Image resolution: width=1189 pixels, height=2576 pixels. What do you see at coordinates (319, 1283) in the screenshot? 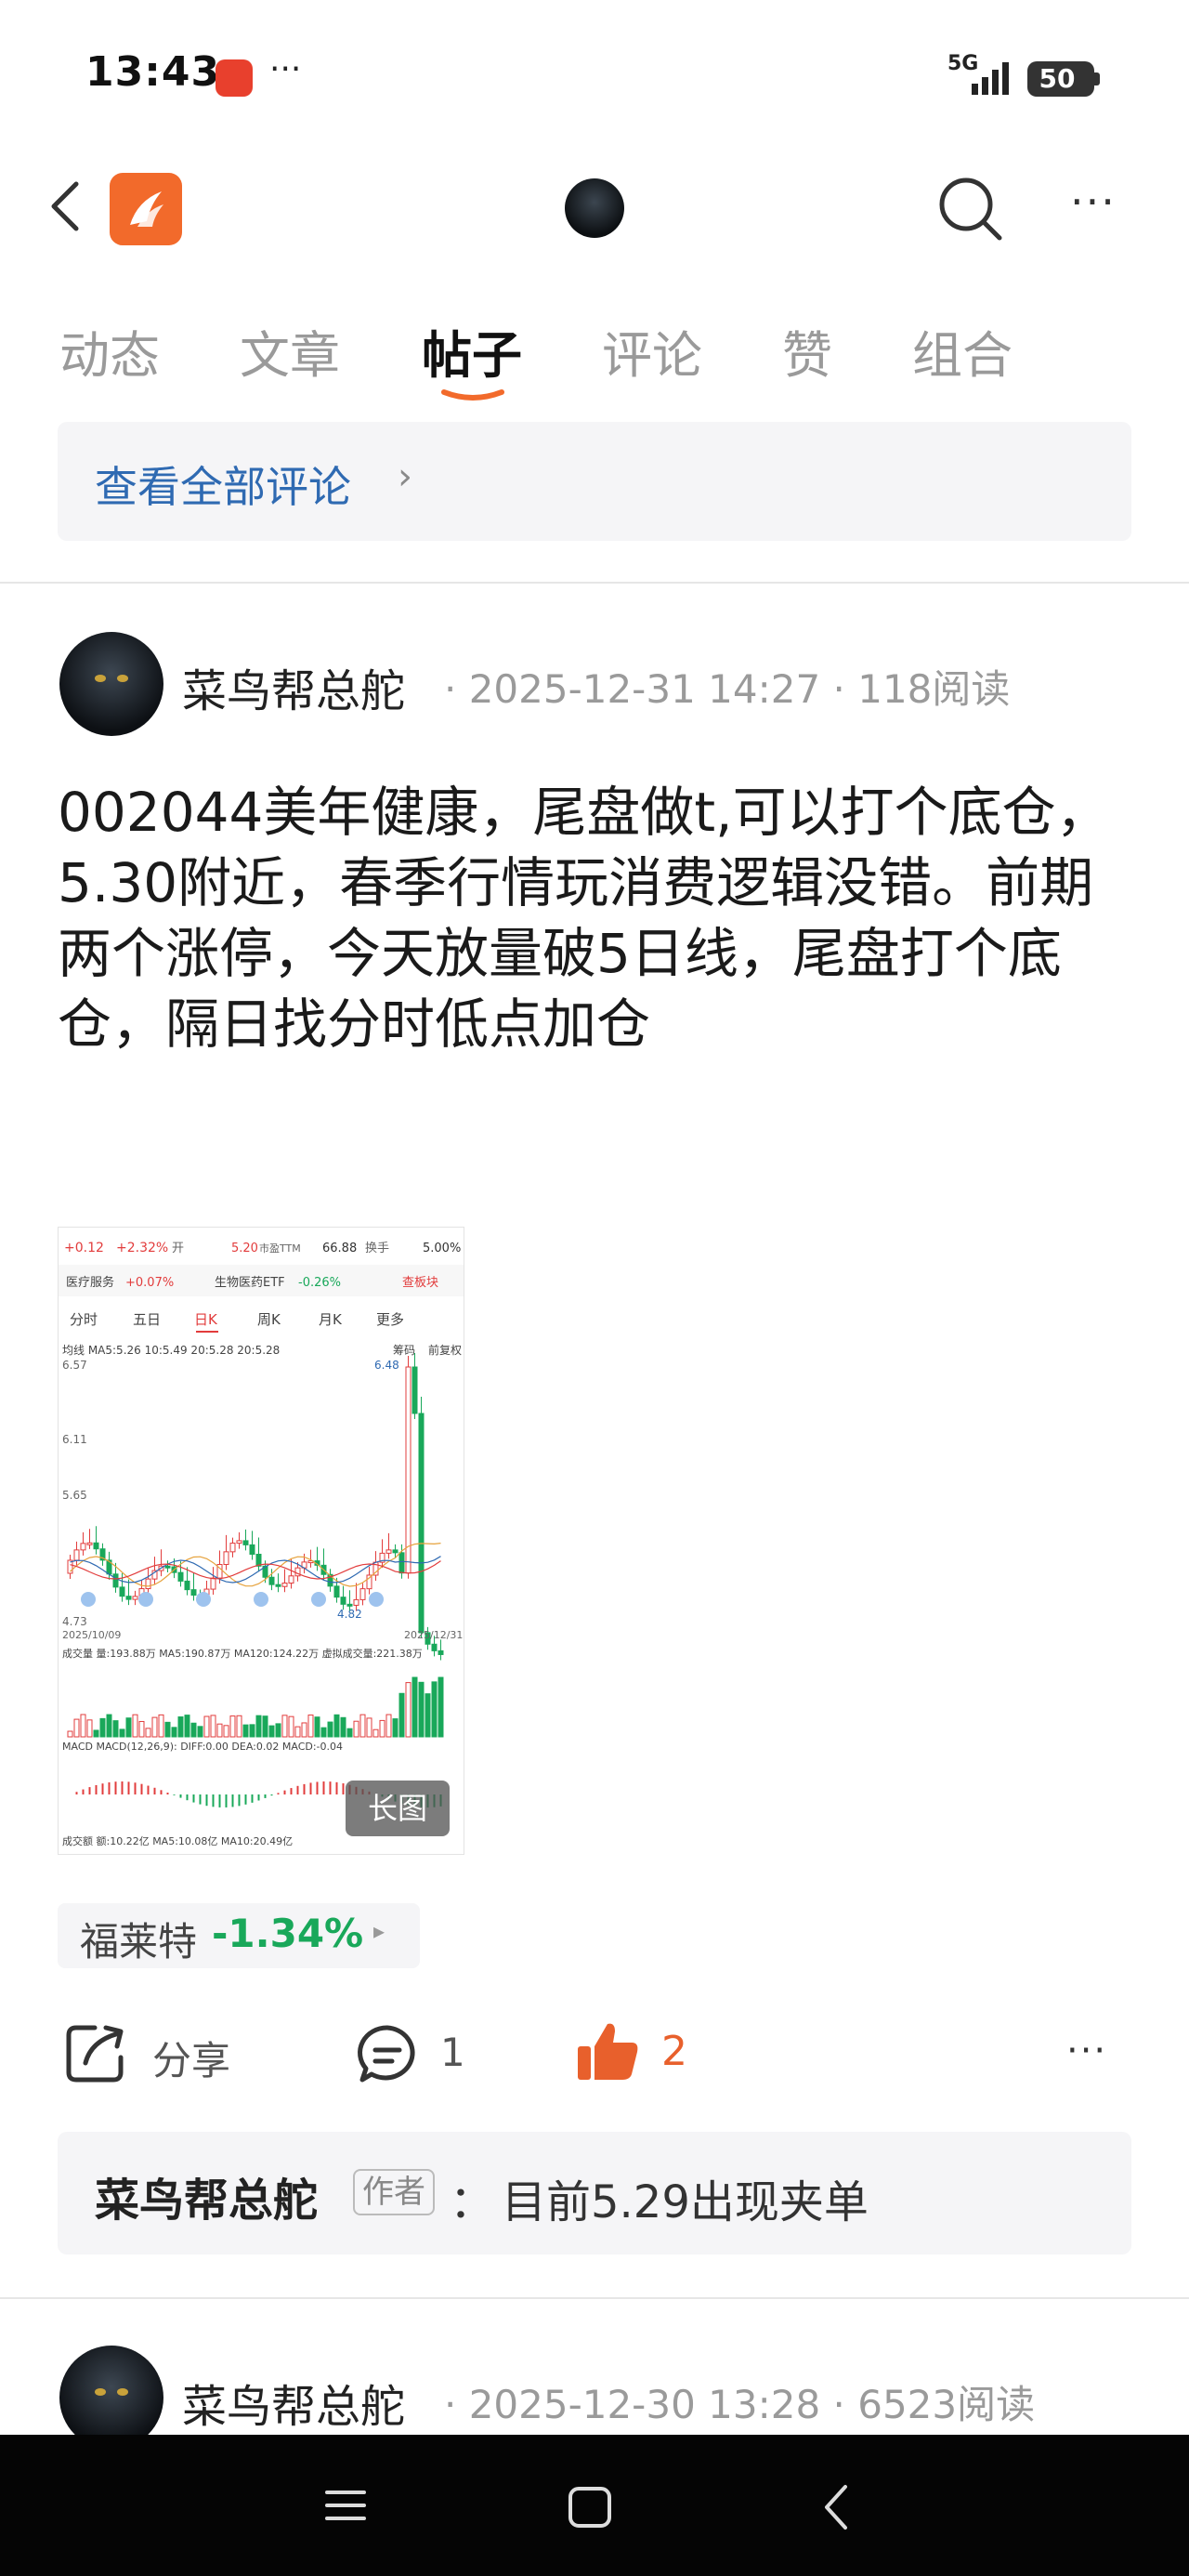
I see `thumb-etf-pct: -0.26%` at bounding box center [319, 1283].